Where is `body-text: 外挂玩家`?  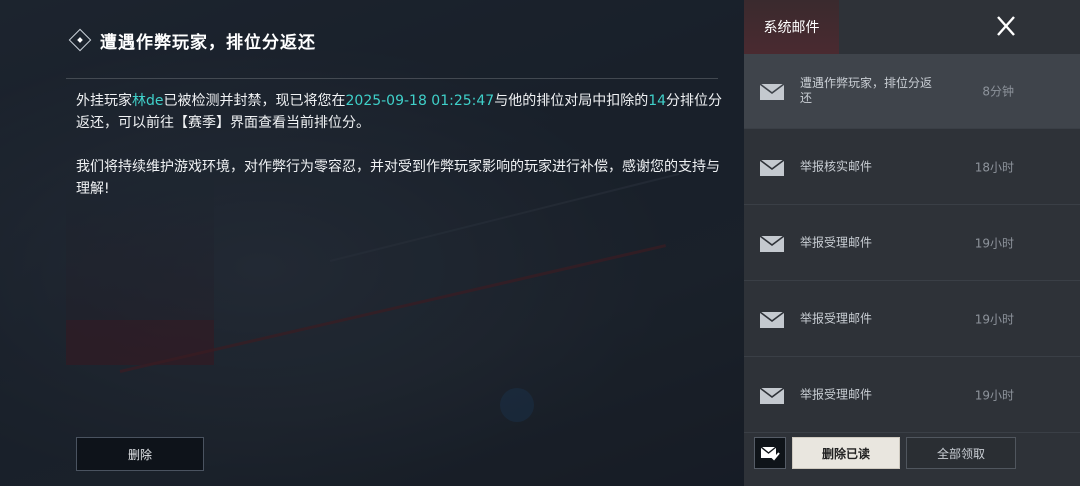 body-text: 外挂玩家 is located at coordinates (104, 101).